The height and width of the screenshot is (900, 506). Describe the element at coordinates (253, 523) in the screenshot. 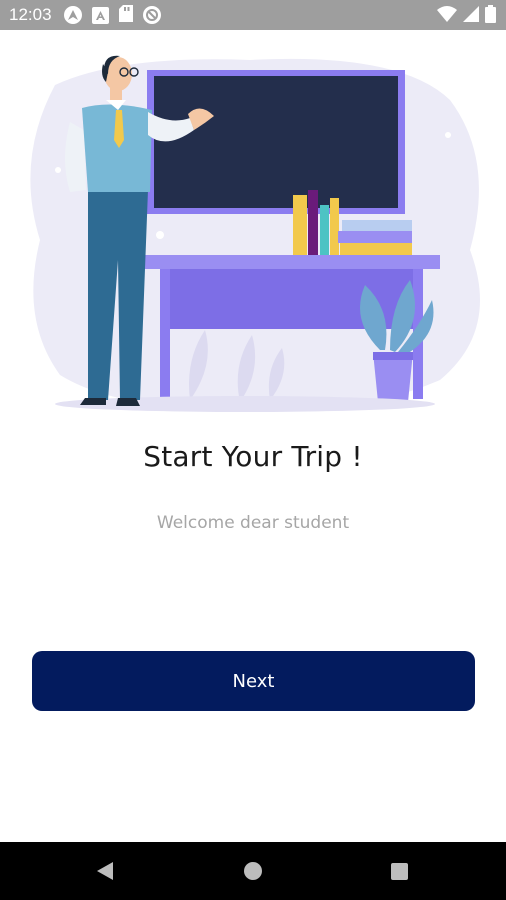

I see `welcome-subtitle: Welcome dear student` at that location.